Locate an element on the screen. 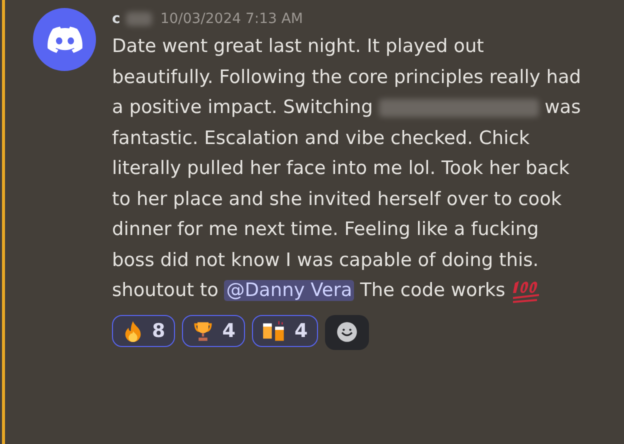 This screenshot has width=624, height=444. smiley-icon is located at coordinates (347, 332).